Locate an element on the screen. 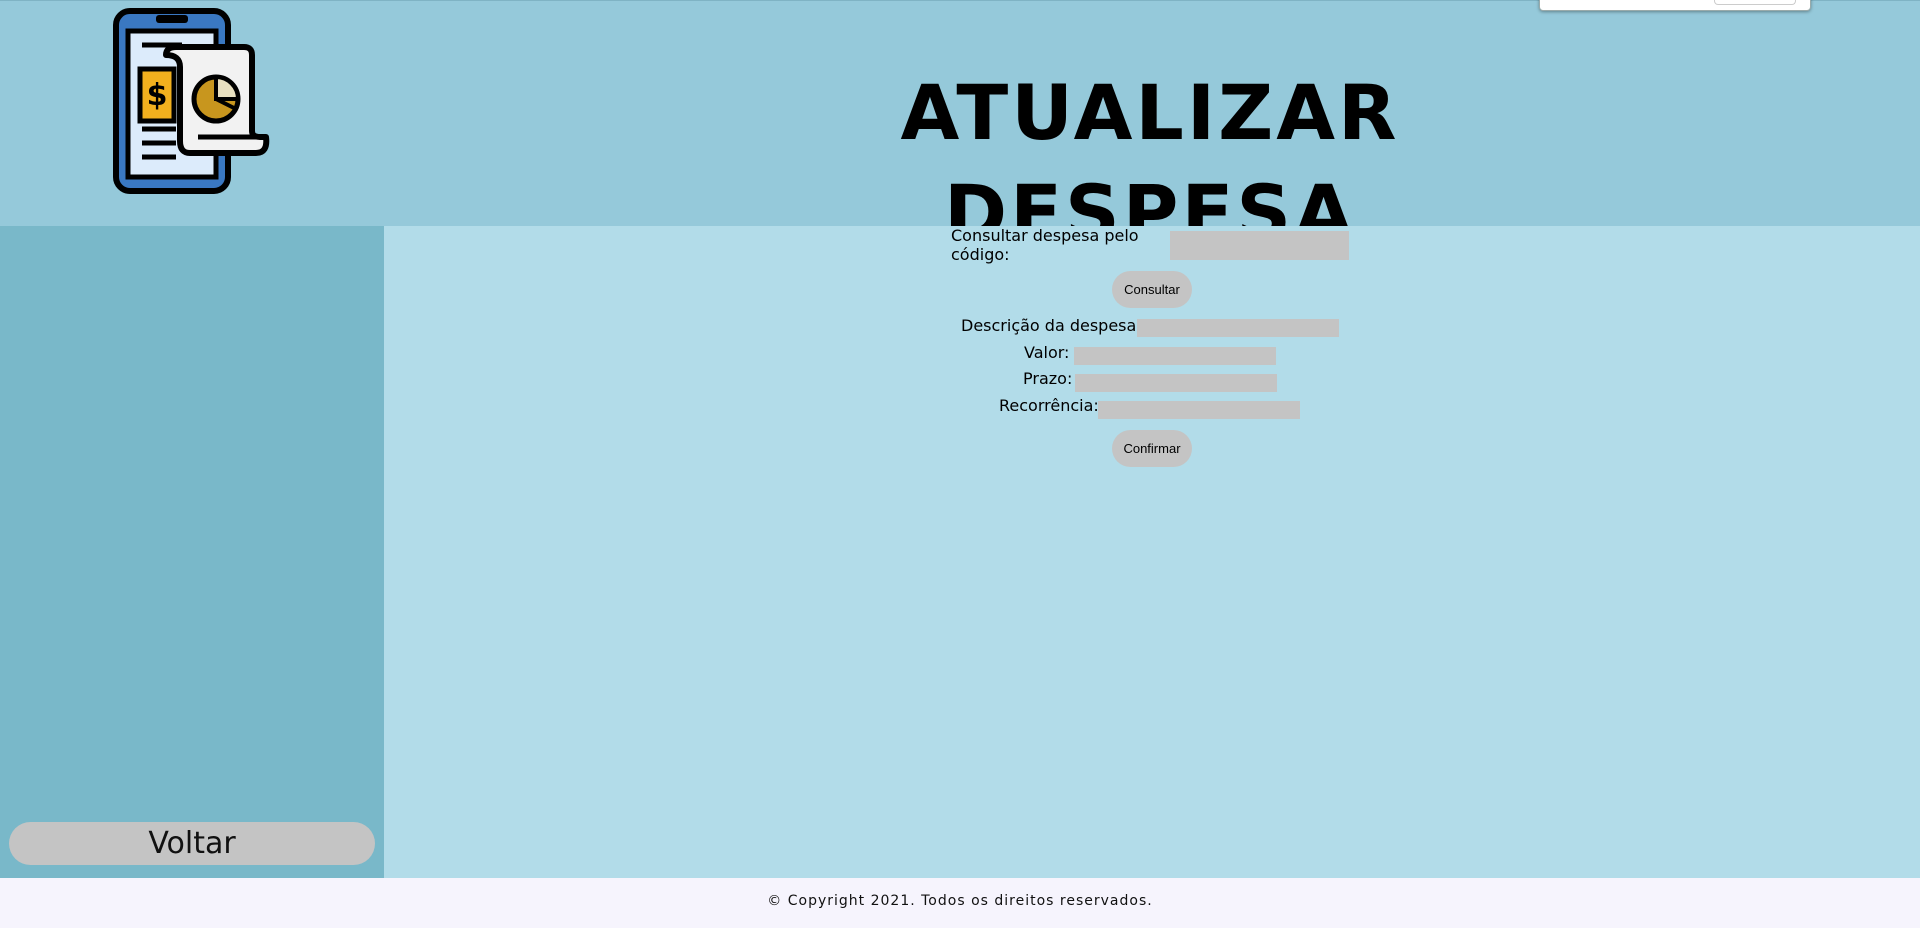  lookup-code-label: Consultar despesa pelo código: is located at coordinates (1045, 245).